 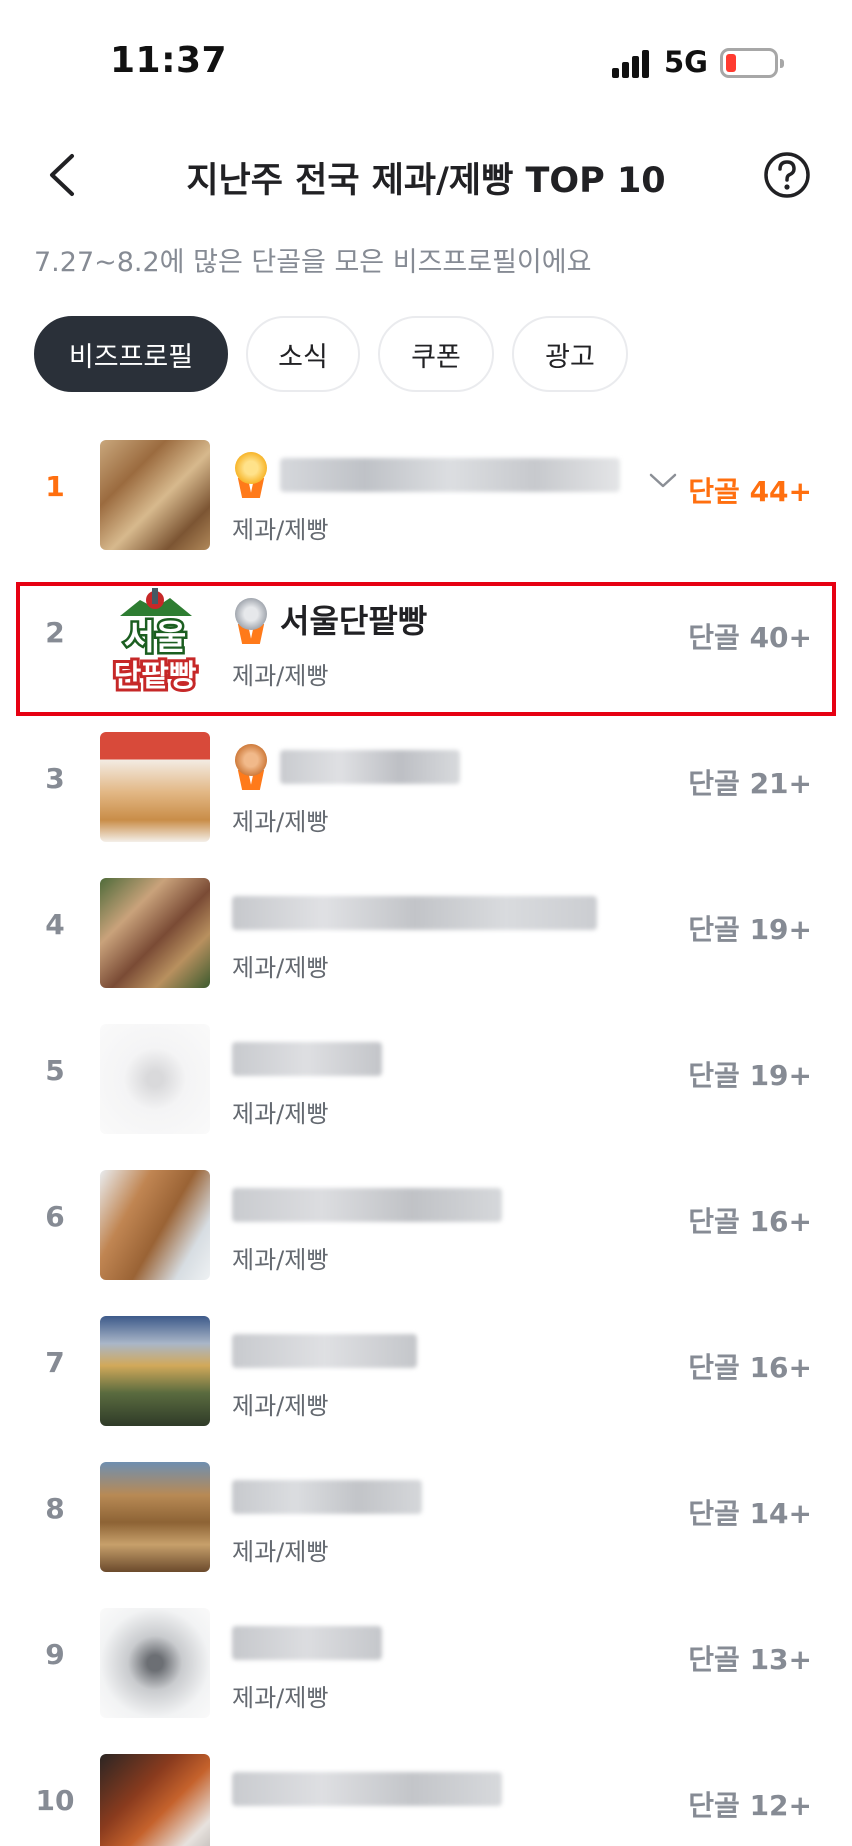 I want to click on signal-icon, so click(x=632, y=63).